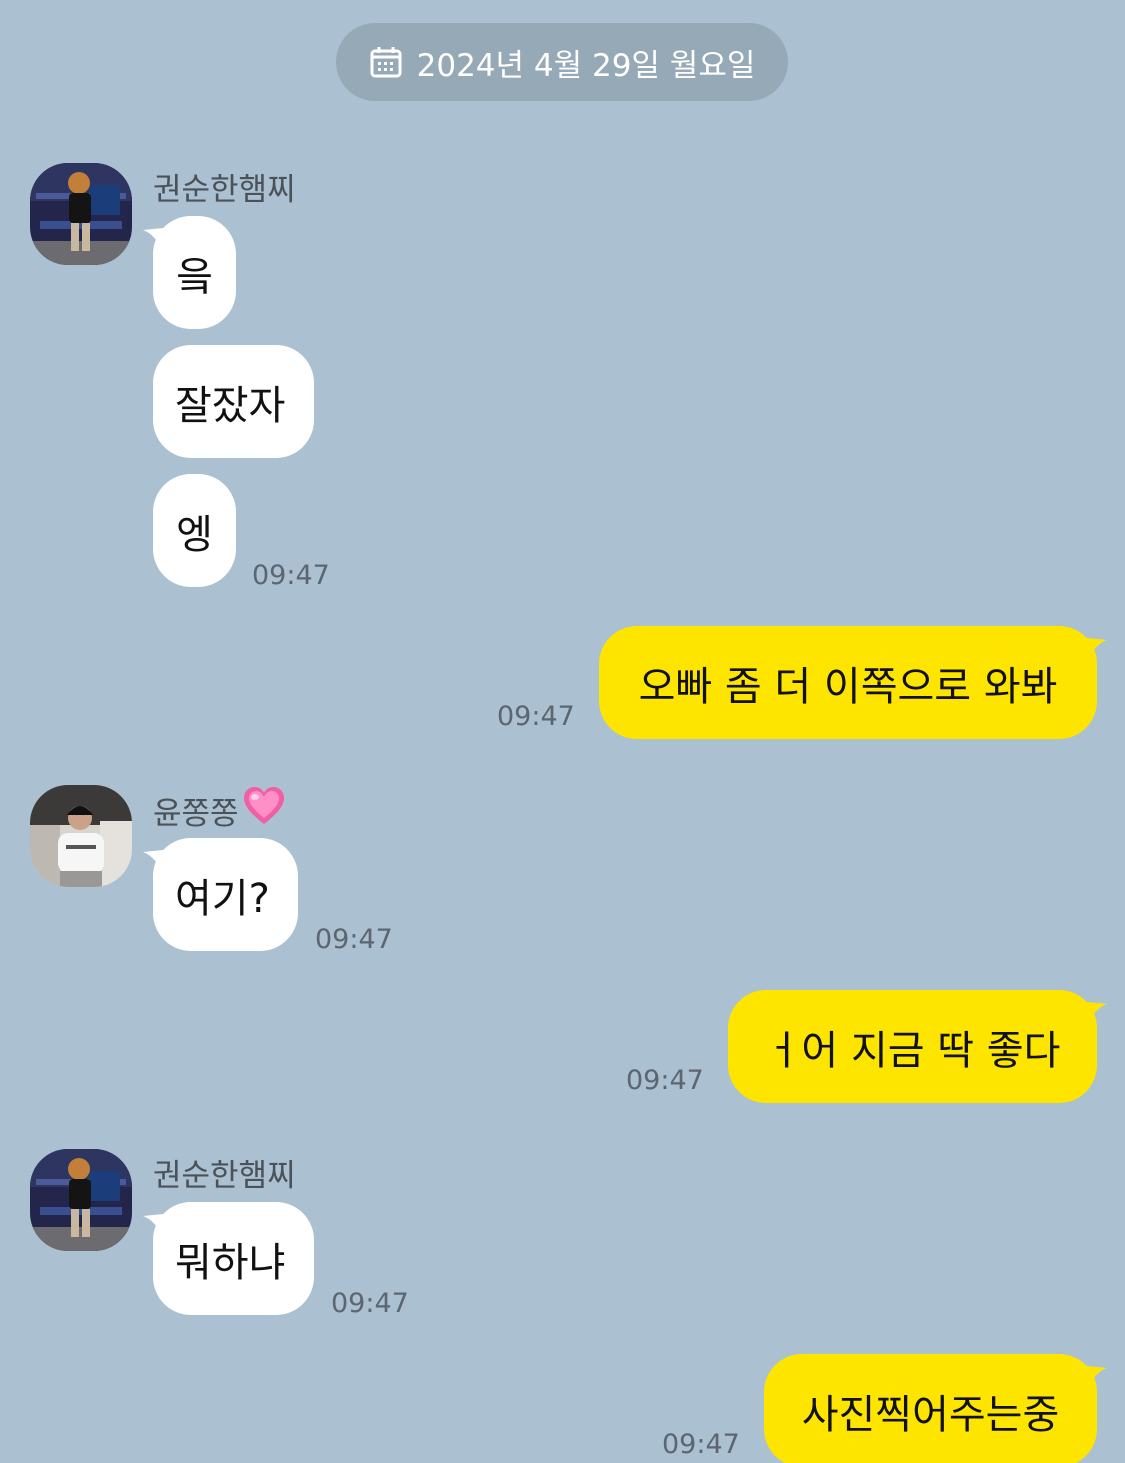 The height and width of the screenshot is (1463, 1125). Describe the element at coordinates (386, 62) in the screenshot. I see `calendar-icon` at that location.